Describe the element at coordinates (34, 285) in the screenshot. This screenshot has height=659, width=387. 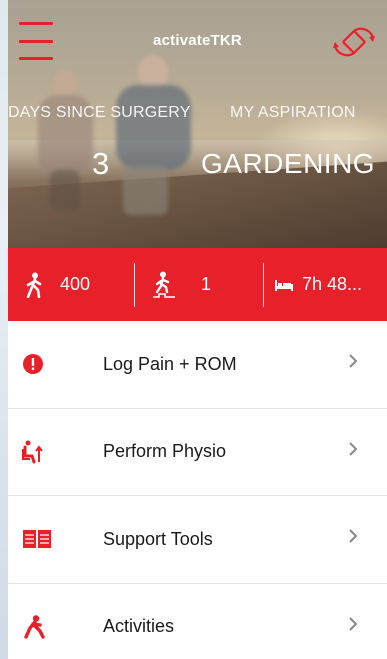
I see `walking-person-icon` at that location.